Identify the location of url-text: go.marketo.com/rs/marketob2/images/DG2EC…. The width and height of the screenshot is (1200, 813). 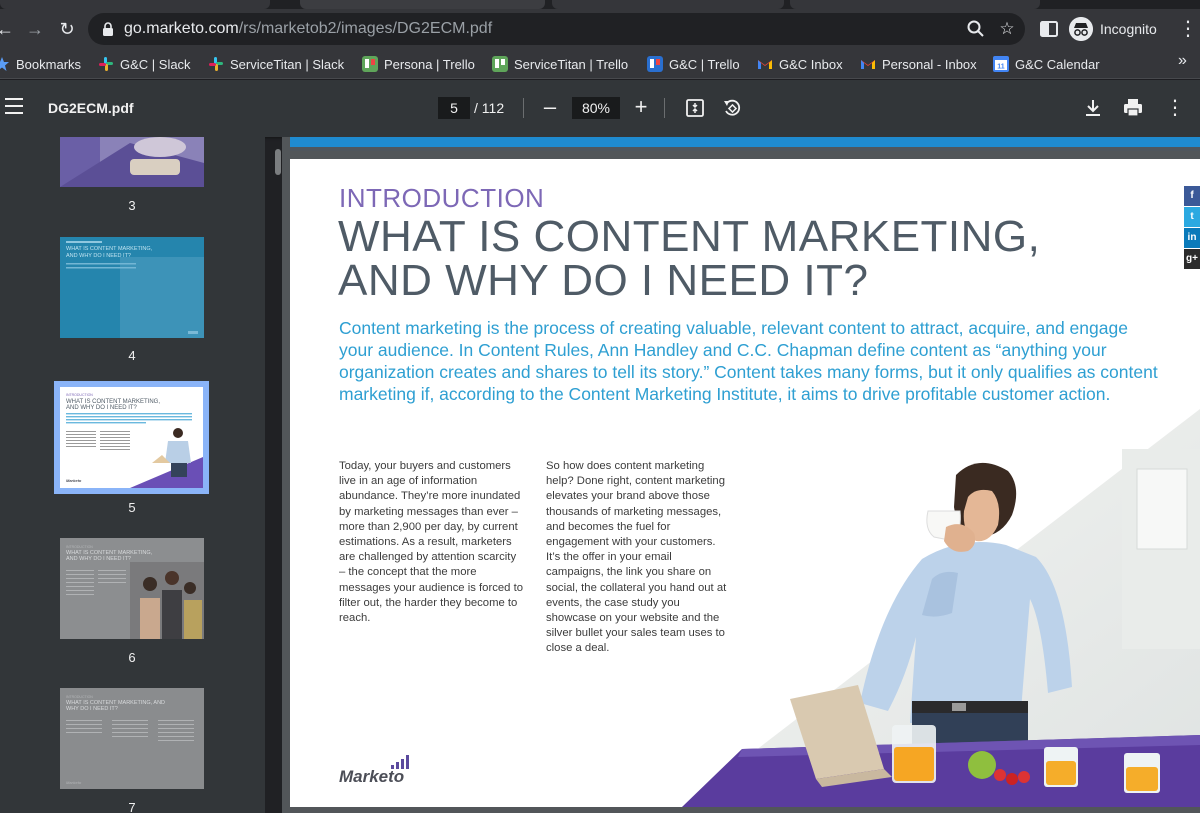
(308, 29).